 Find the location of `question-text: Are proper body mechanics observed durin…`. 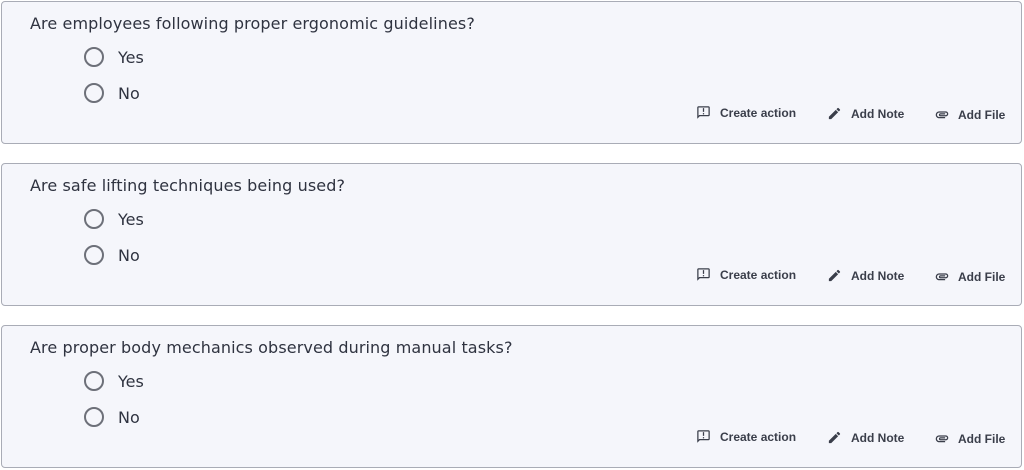

question-text: Are proper body mechanics observed durin… is located at coordinates (271, 347).